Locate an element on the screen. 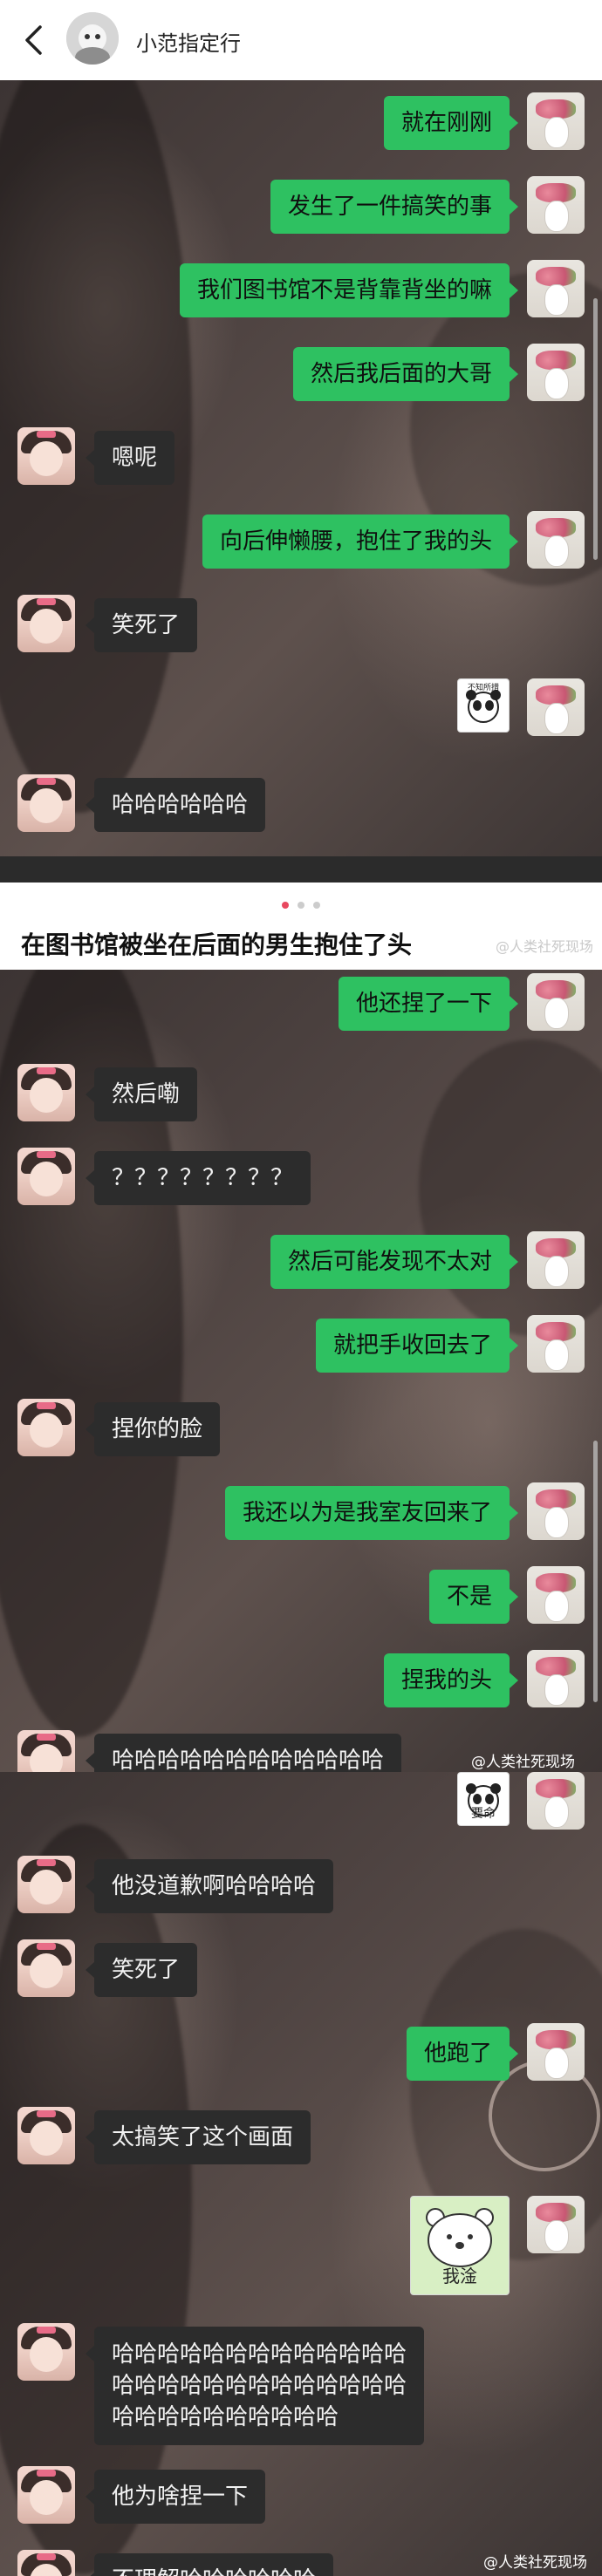  contact-avatar is located at coordinates (93, 38).